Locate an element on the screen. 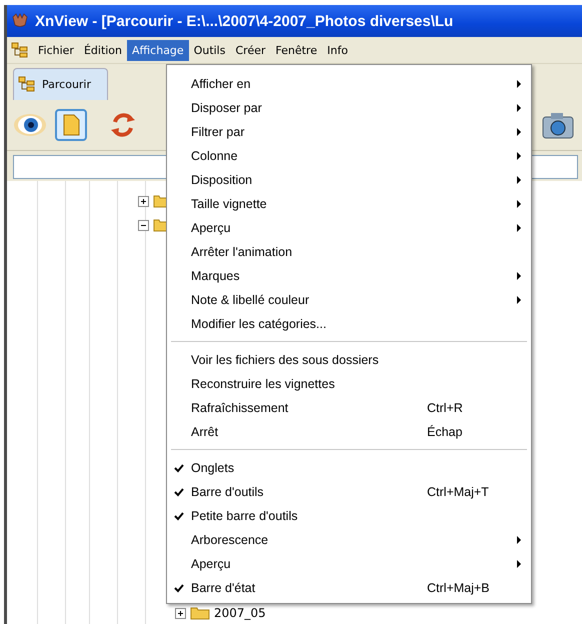 Image resolution: width=582 pixels, height=624 pixels. menu-item-label: Disposition is located at coordinates (221, 180).